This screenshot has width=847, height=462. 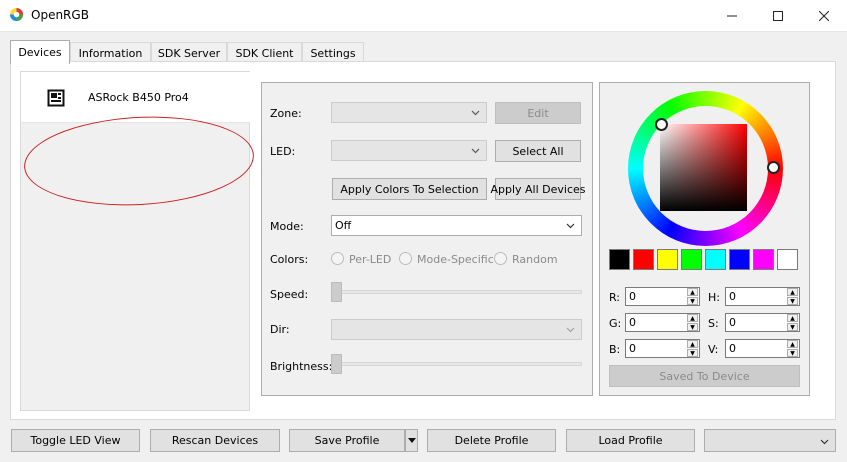 I want to click on edit-label: Edit, so click(x=538, y=113).